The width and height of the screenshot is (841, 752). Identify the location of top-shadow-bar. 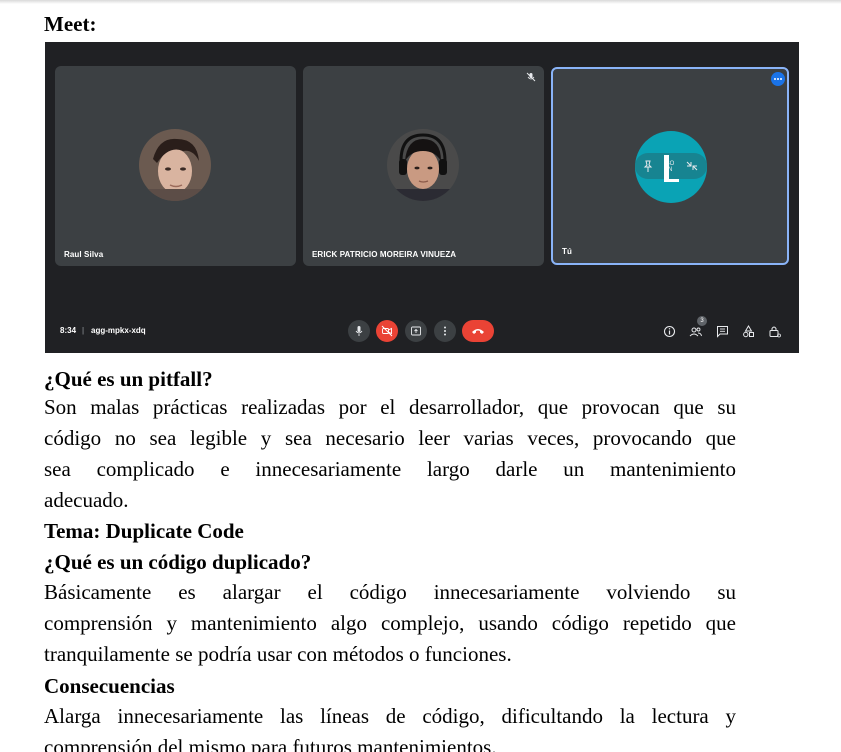
(420, 2).